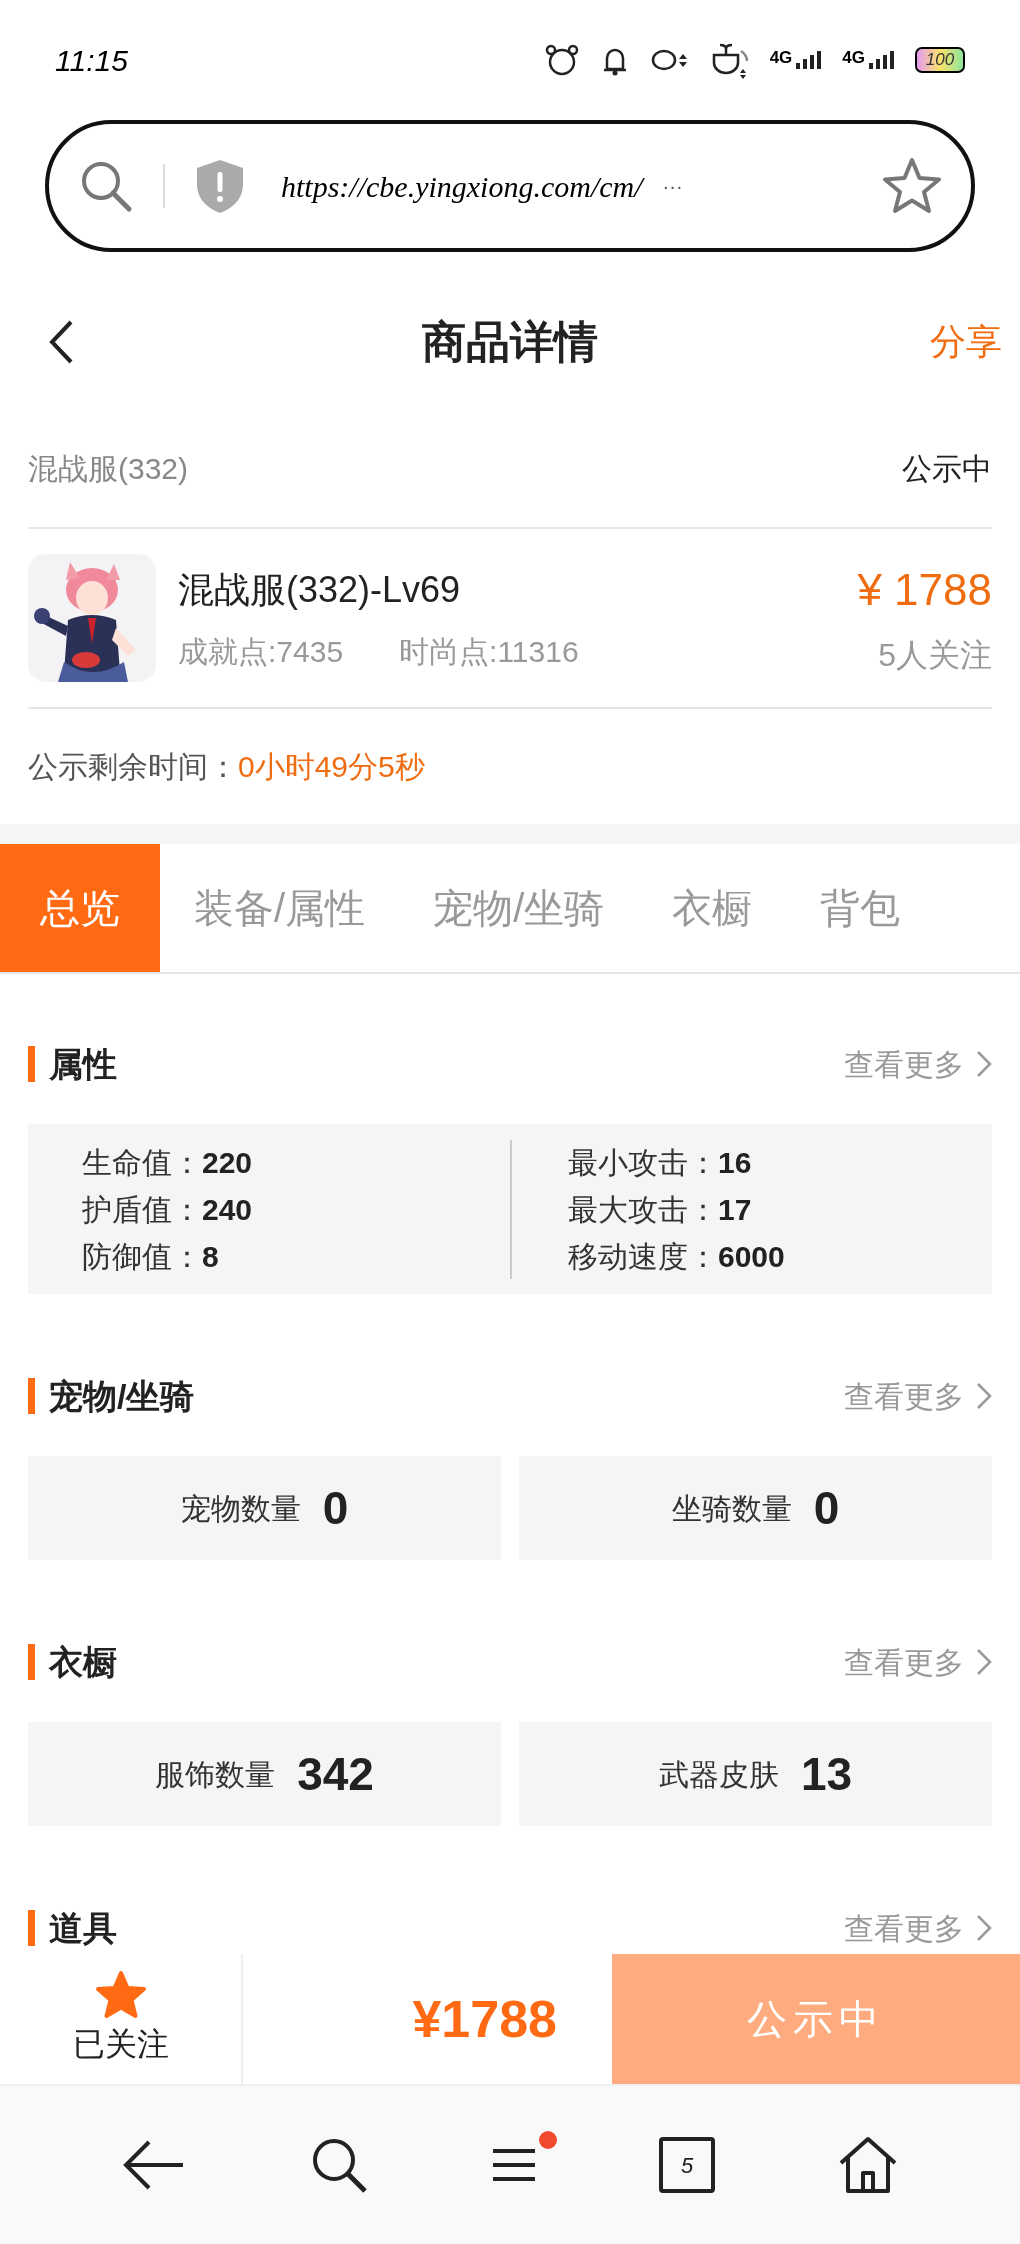 The height and width of the screenshot is (2244, 1020). Describe the element at coordinates (826, 1774) in the screenshot. I see `count-value: 13` at that location.